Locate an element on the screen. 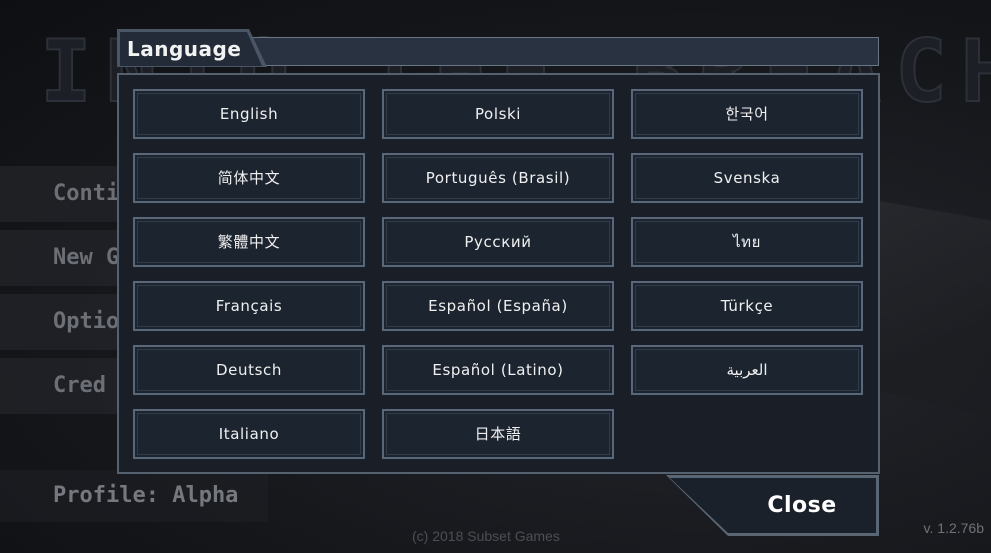 This screenshot has width=991, height=553. language-button-polski: Polski is located at coordinates (498, 114).